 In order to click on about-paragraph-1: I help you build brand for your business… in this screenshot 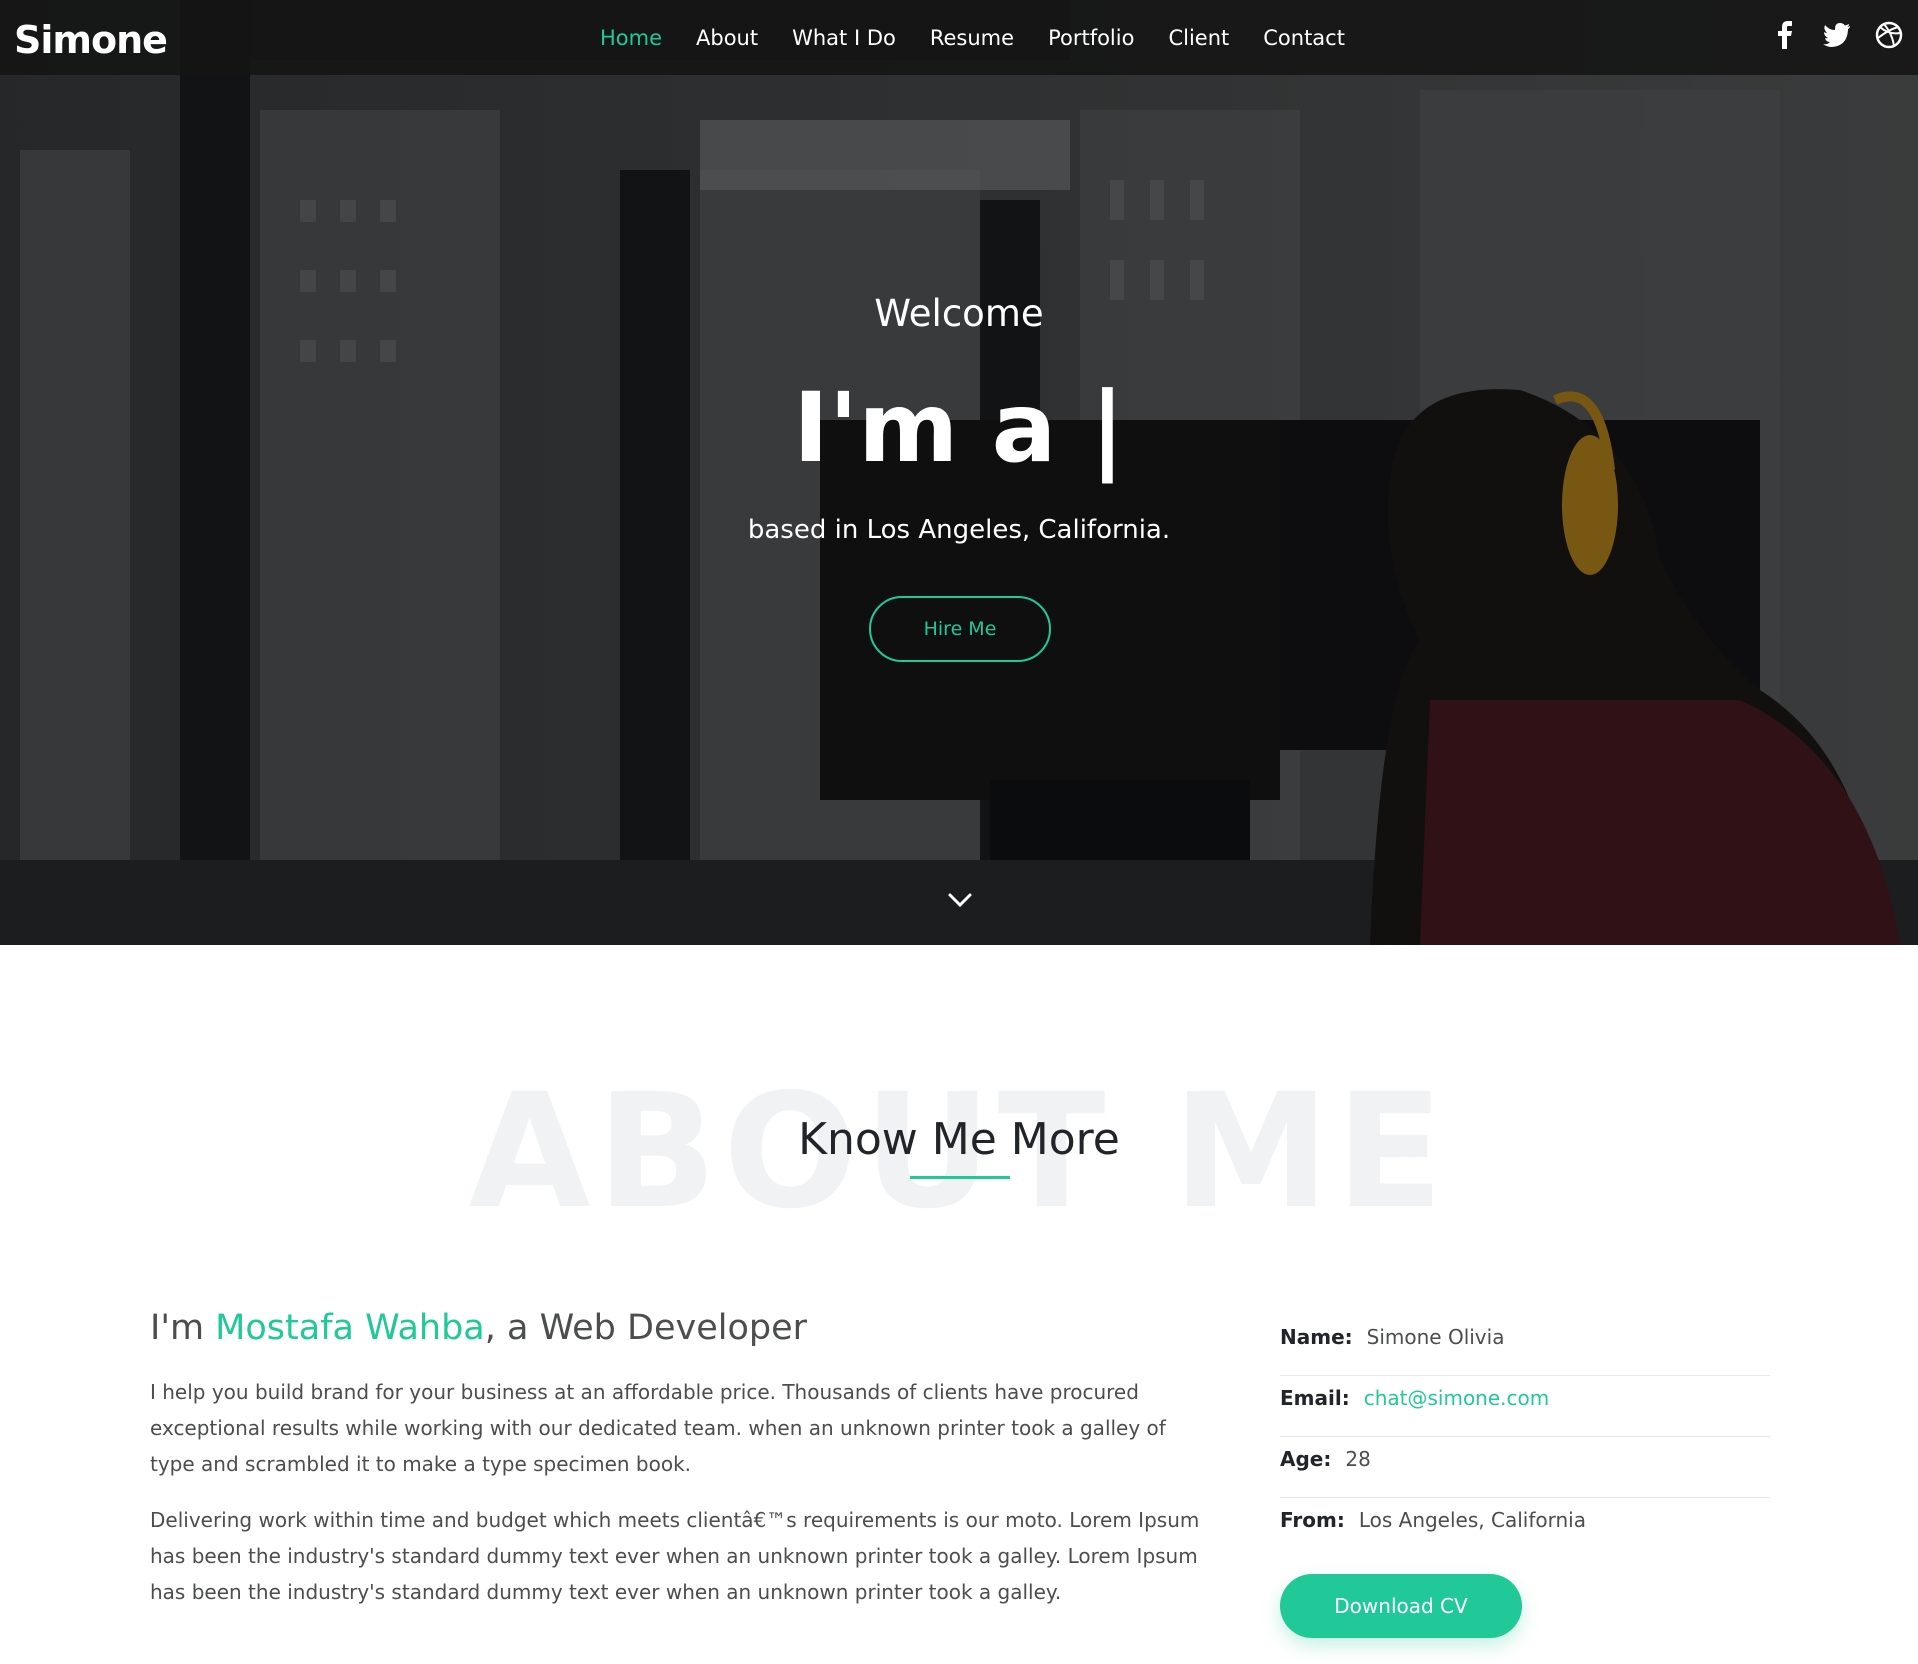, I will do `click(658, 1428)`.